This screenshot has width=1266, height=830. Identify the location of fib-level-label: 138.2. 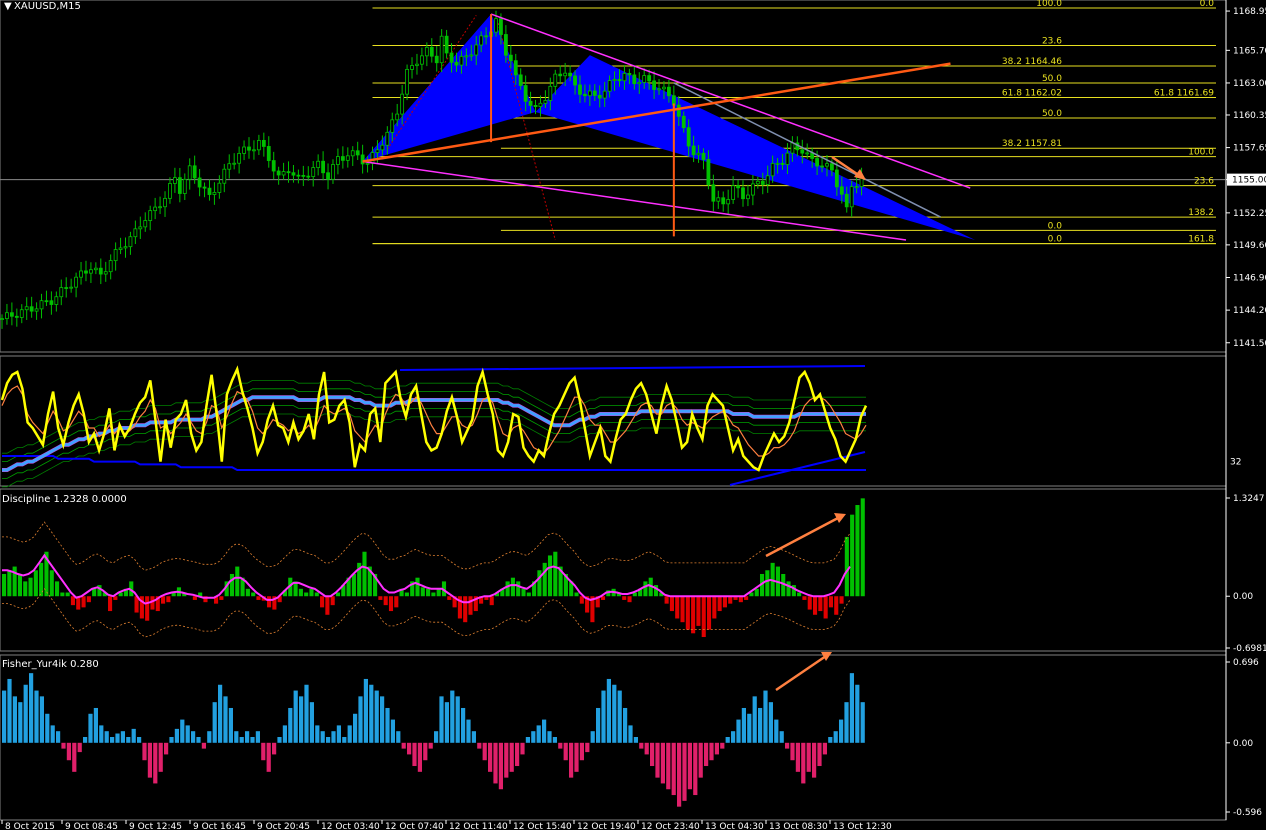
(1201, 213).